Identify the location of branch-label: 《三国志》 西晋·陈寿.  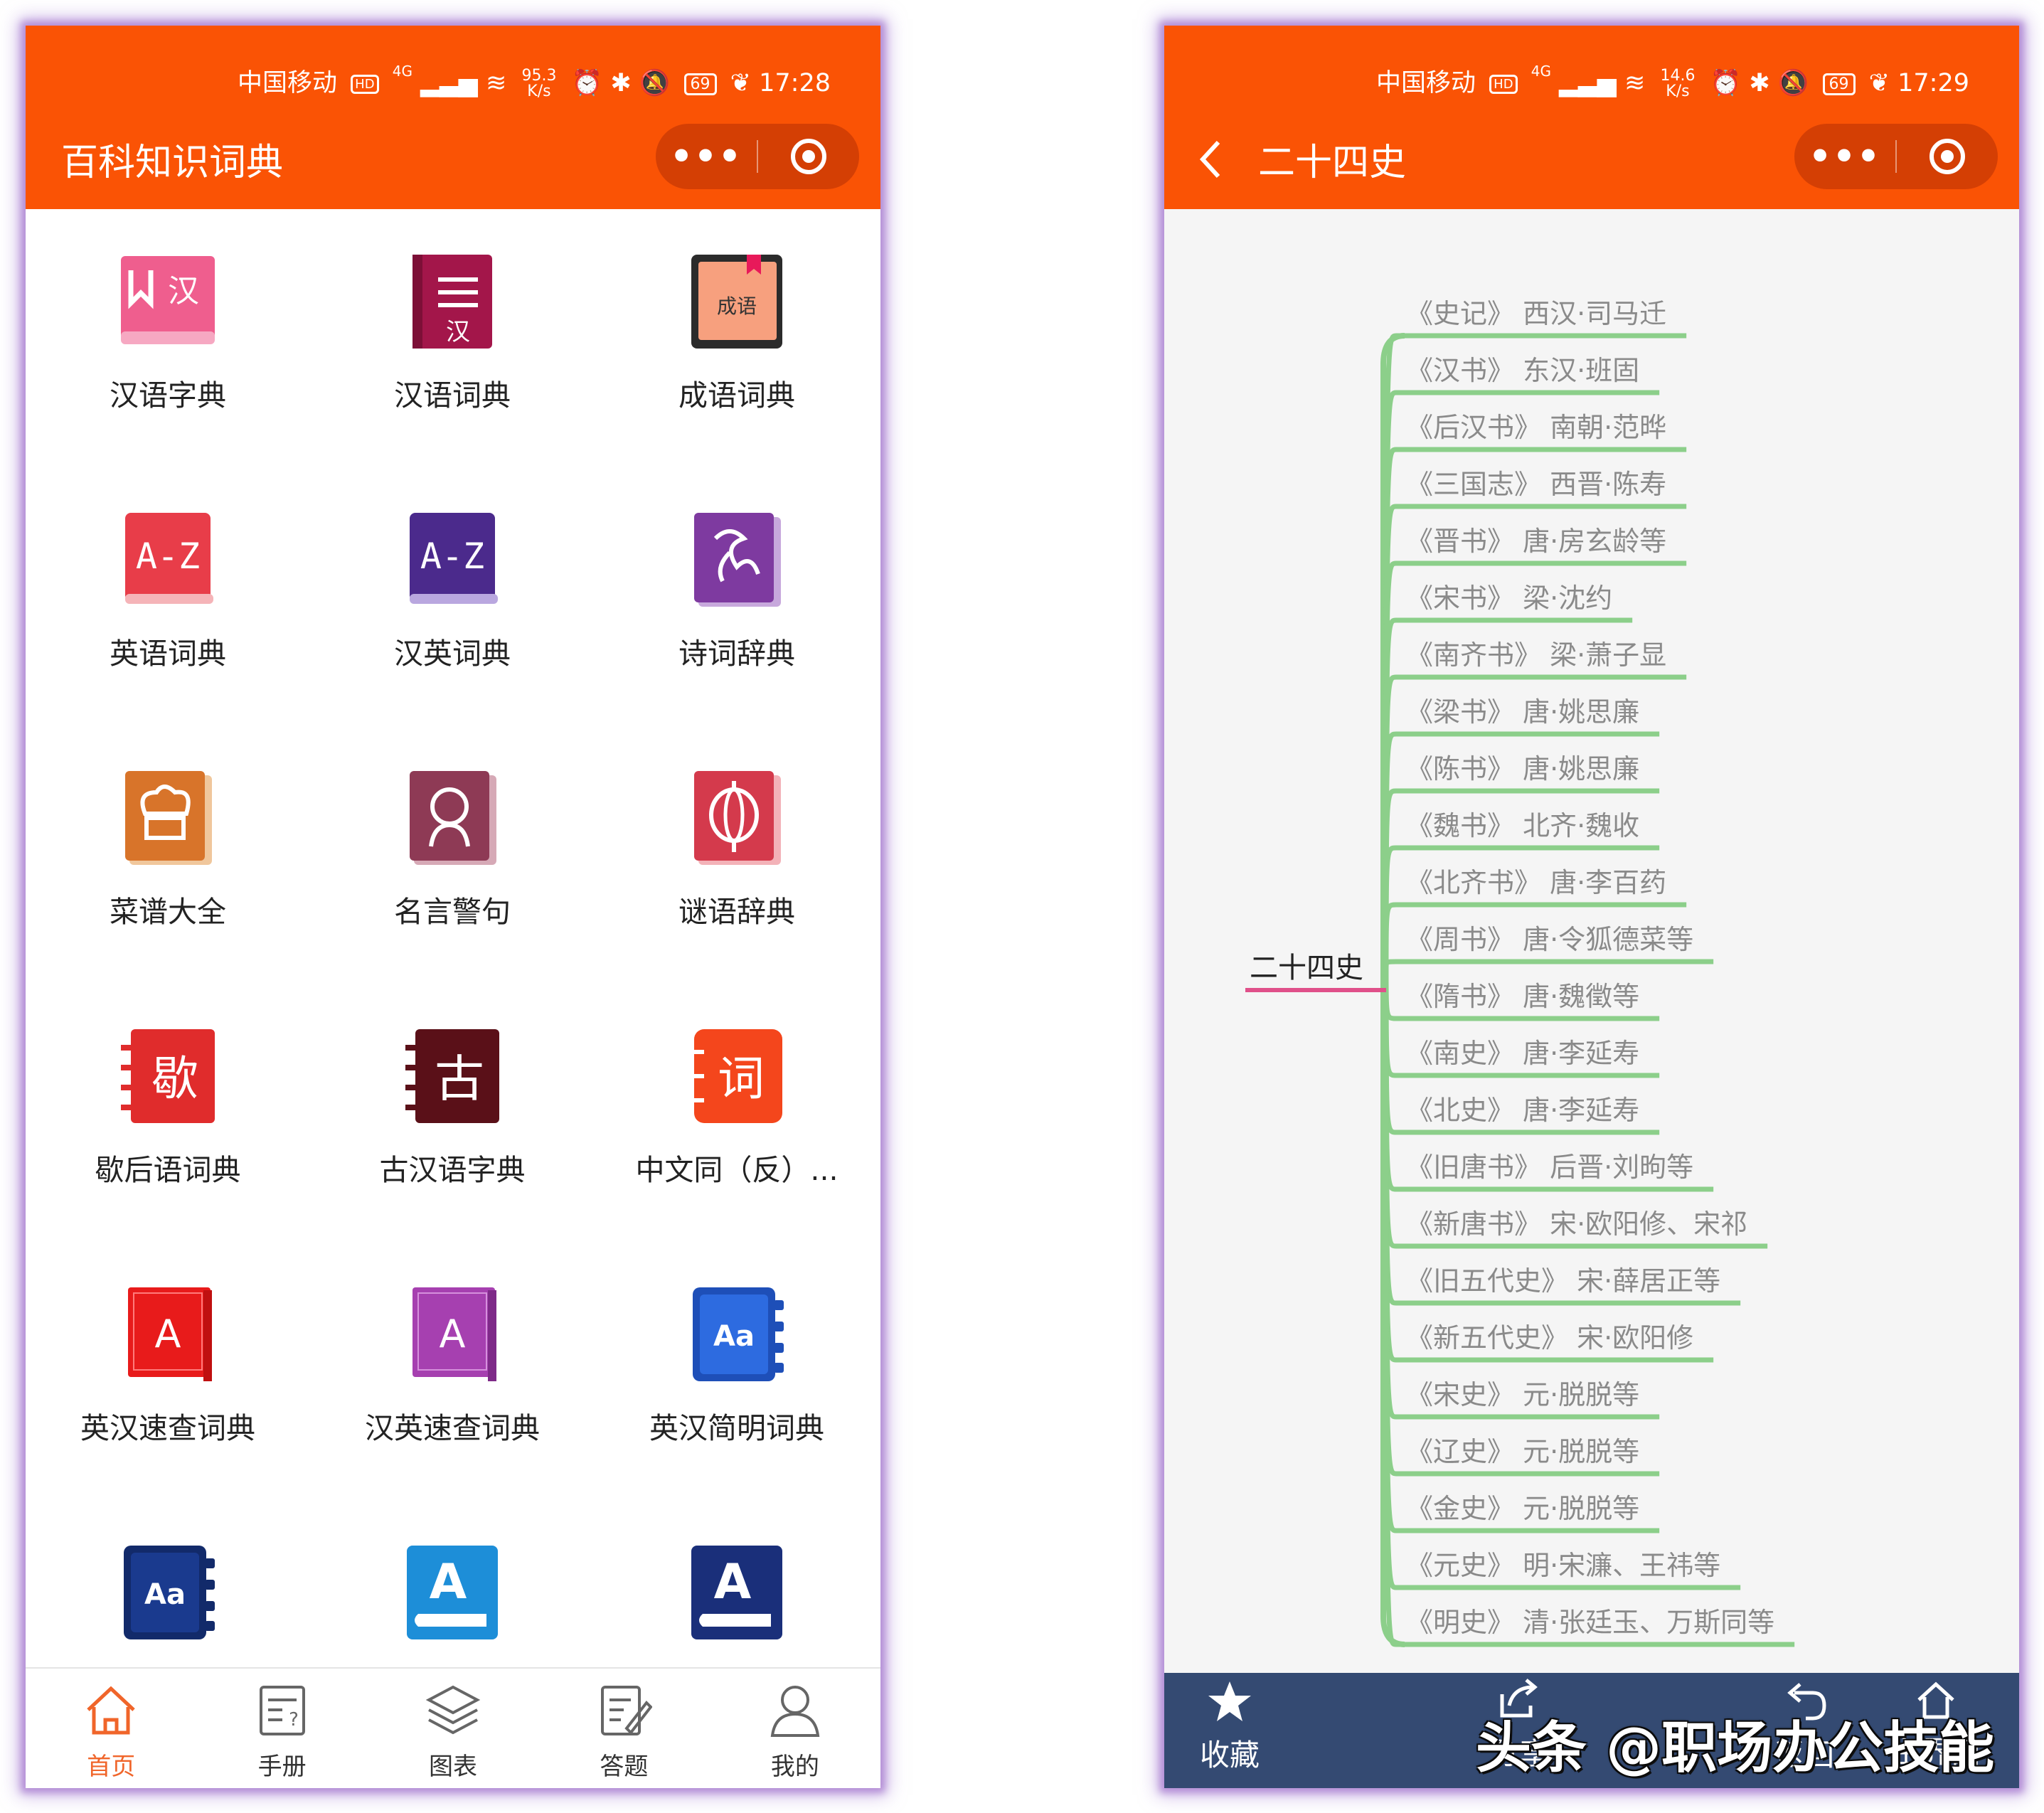
(1536, 485).